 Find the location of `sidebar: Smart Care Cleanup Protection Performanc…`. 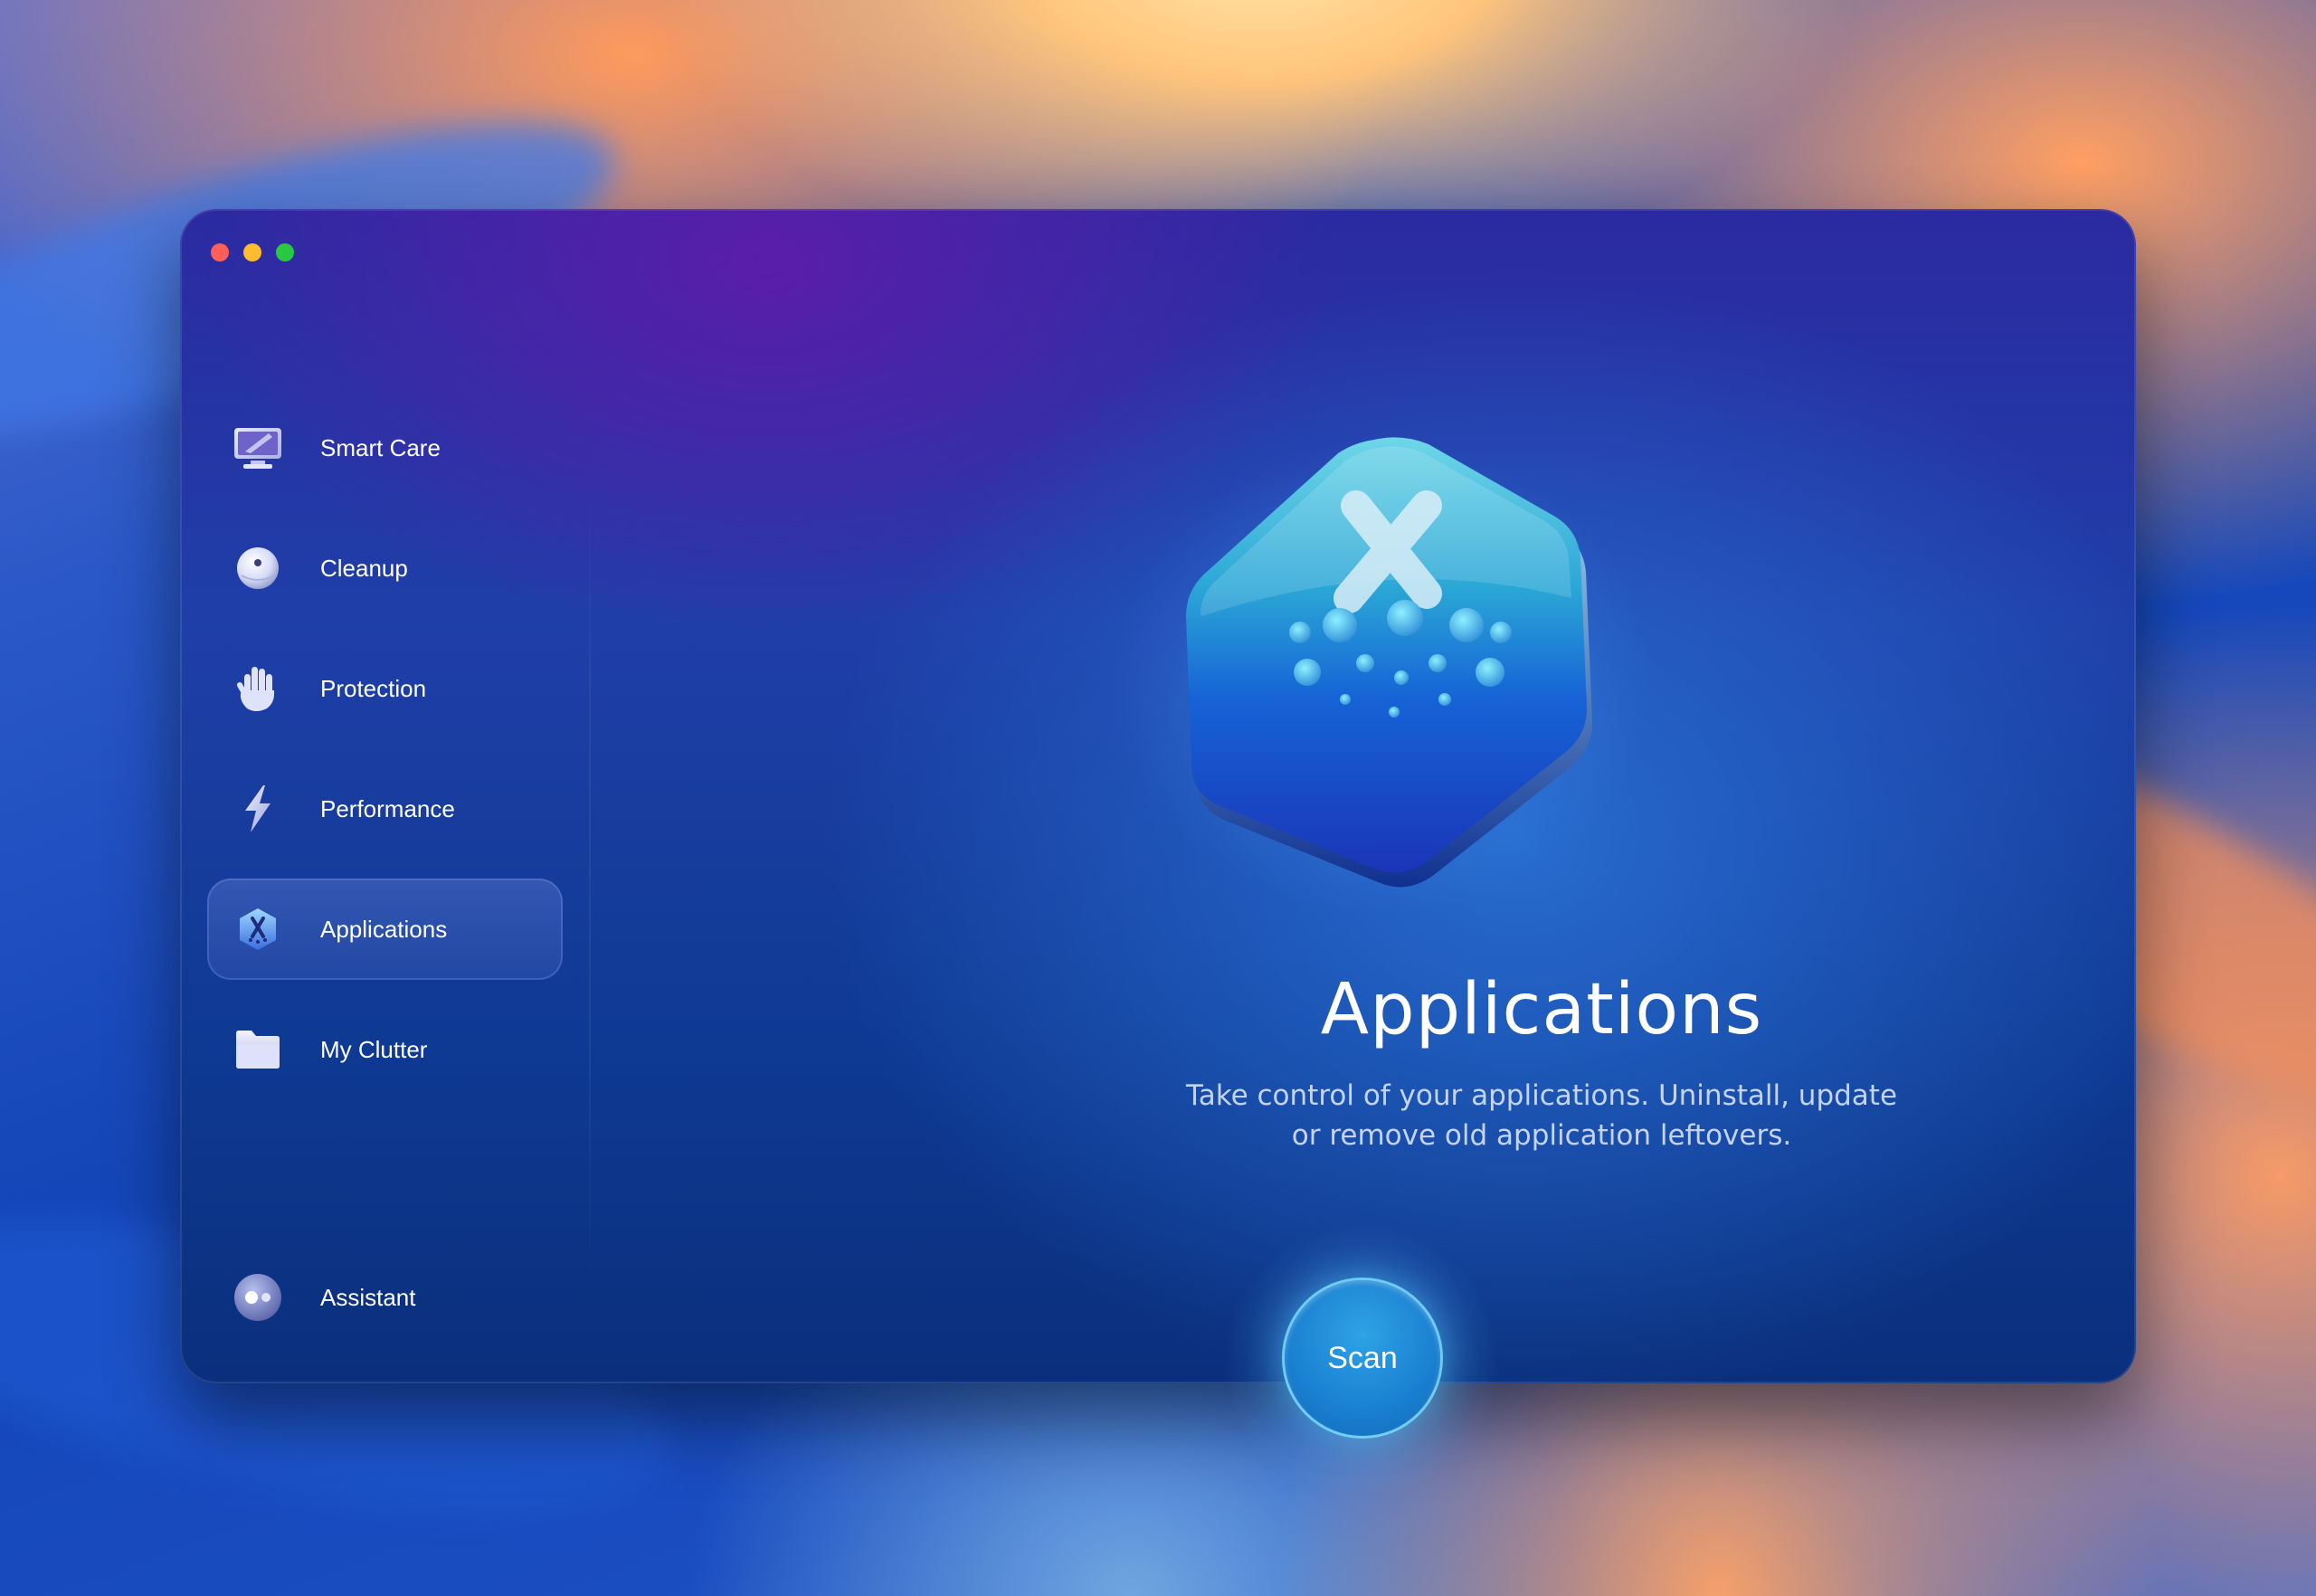

sidebar: Smart Care Cleanup Protection Performanc… is located at coordinates (386, 796).